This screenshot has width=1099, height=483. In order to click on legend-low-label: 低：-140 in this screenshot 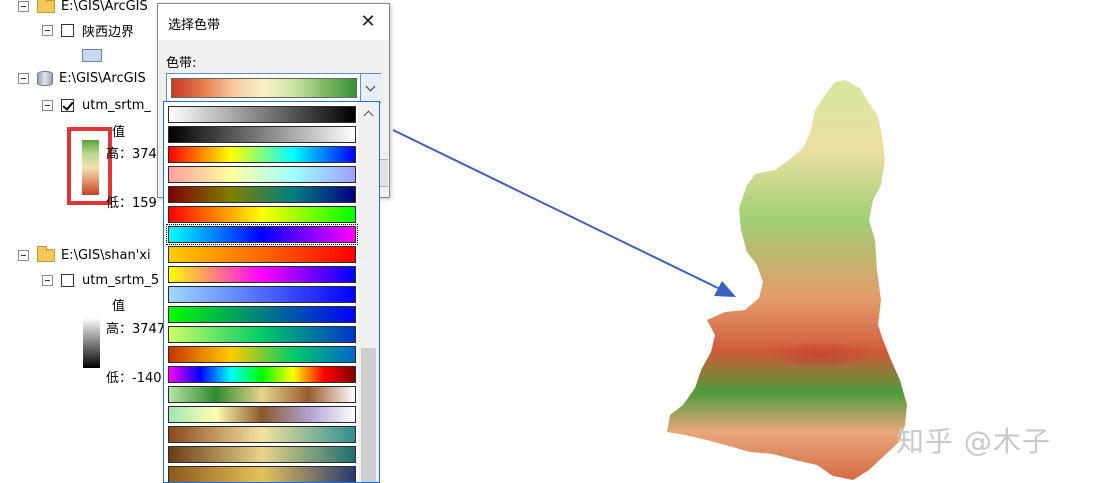, I will do `click(134, 378)`.